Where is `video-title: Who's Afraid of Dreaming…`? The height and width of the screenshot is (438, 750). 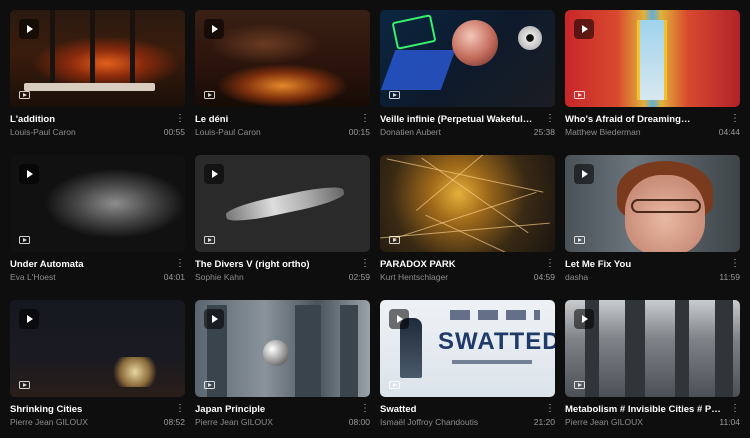 video-title: Who's Afraid of Dreaming… is located at coordinates (645, 119).